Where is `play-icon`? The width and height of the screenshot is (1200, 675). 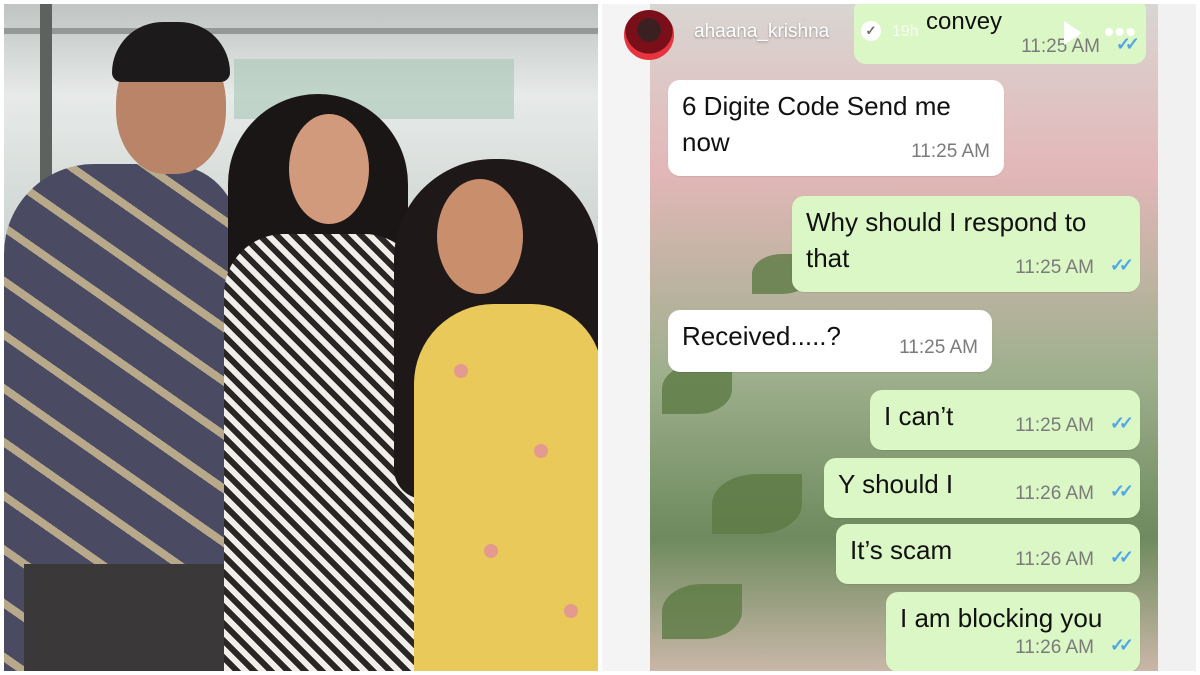
play-icon is located at coordinates (1073, 33).